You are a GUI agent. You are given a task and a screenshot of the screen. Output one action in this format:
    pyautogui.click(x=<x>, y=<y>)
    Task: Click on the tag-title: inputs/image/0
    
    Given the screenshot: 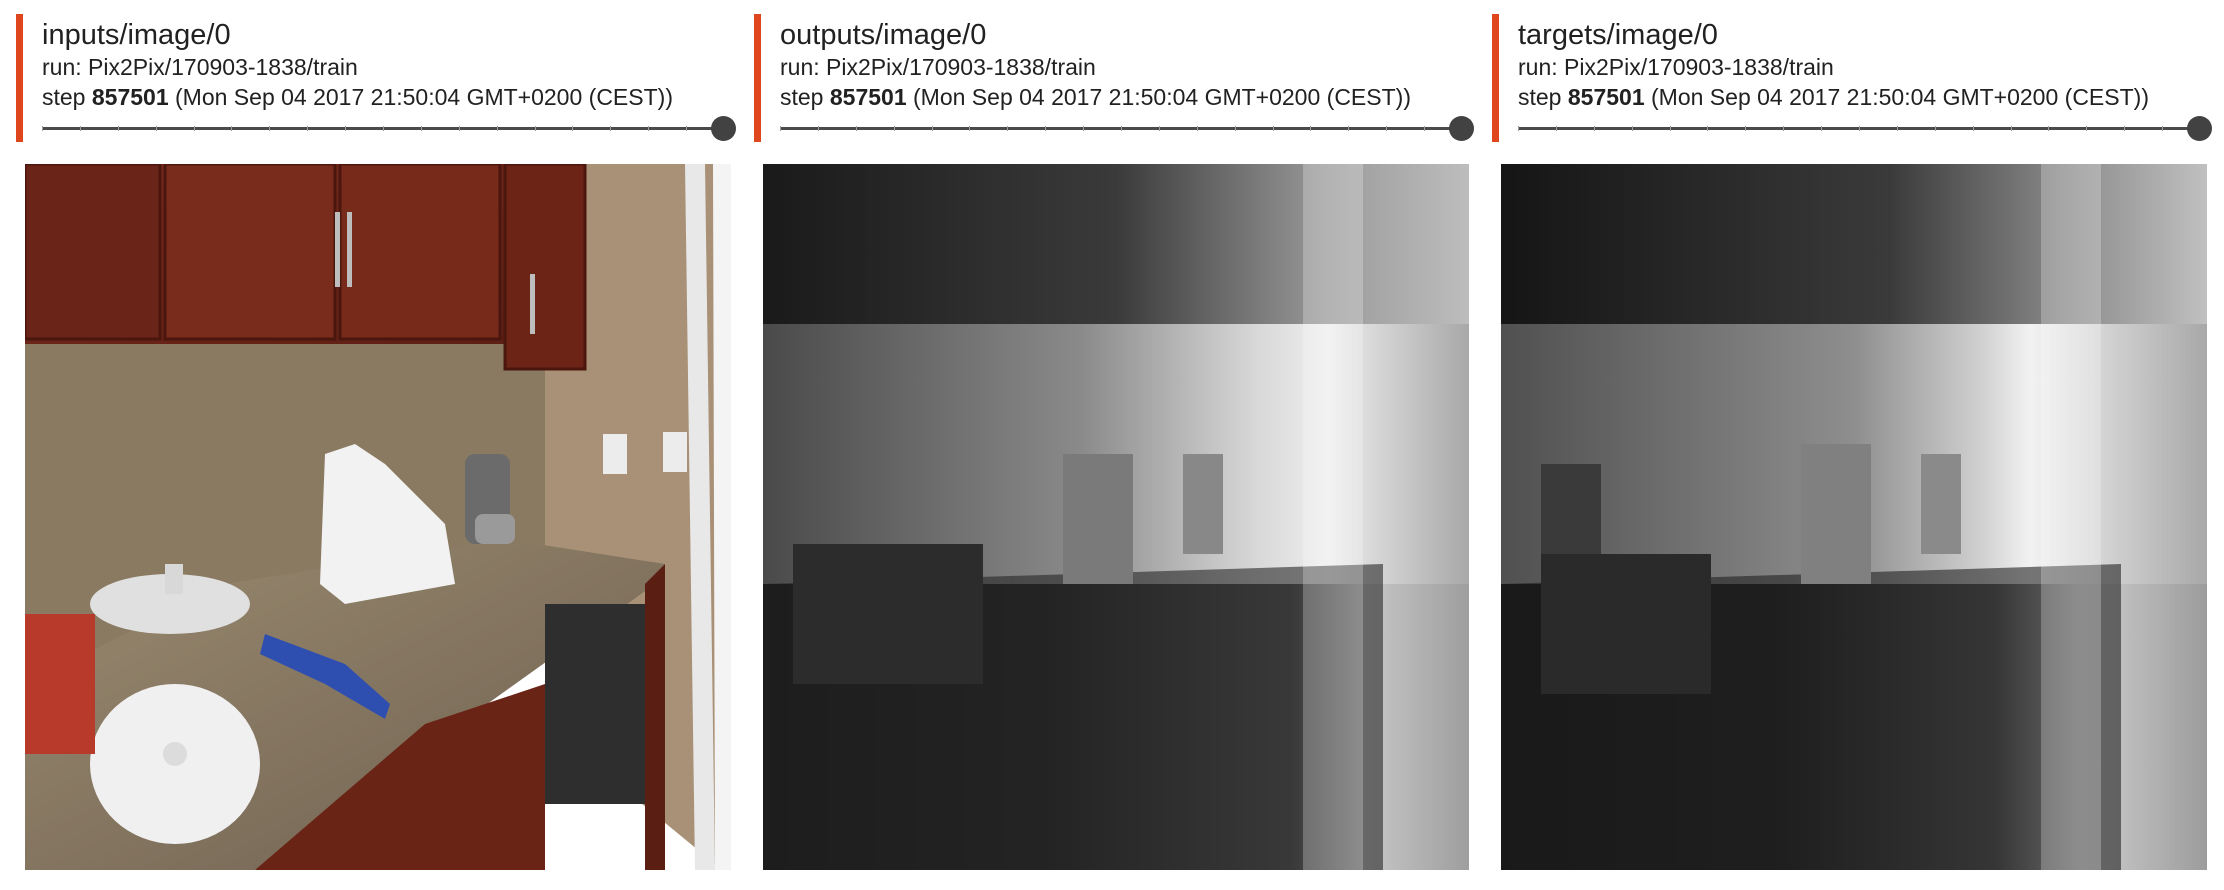 What is the action you would take?
    pyautogui.click(x=136, y=35)
    